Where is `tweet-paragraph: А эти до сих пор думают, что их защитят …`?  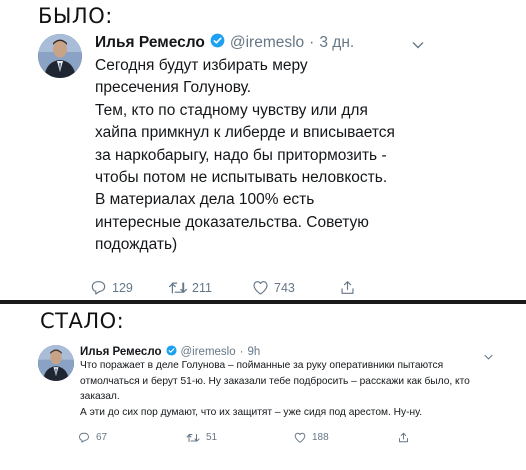
tweet-paragraph: А эти до сих пор думают, что их защитят … is located at coordinates (251, 412).